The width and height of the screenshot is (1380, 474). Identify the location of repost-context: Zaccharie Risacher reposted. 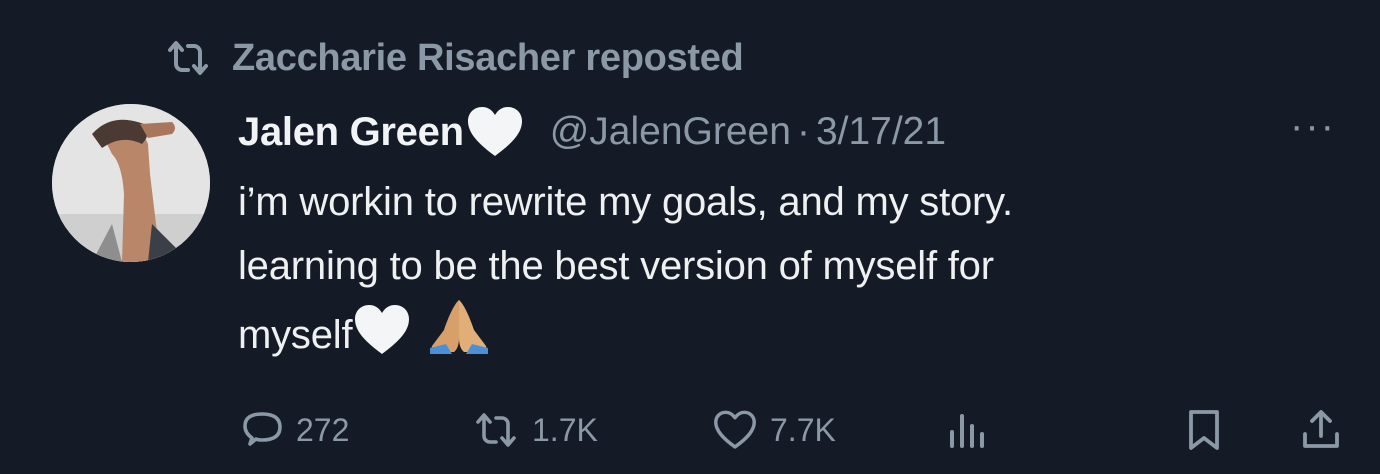
(455, 58).